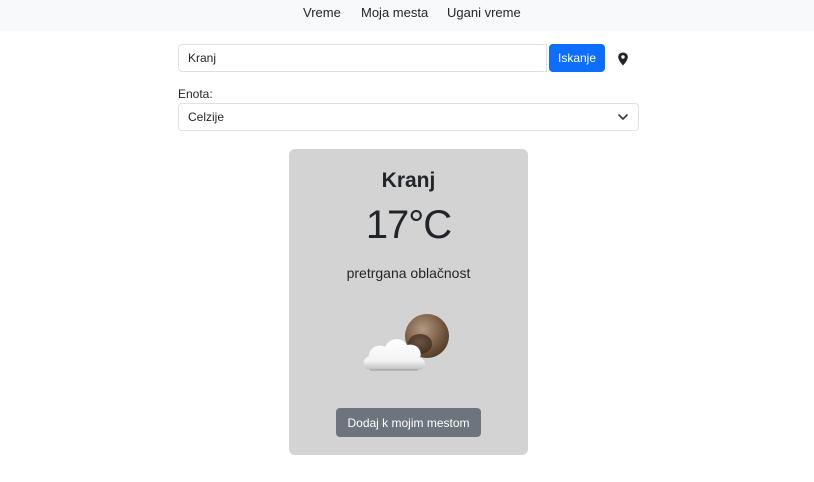 The image size is (814, 482). Describe the element at coordinates (362, 58) in the screenshot. I see `city-search-input` at that location.